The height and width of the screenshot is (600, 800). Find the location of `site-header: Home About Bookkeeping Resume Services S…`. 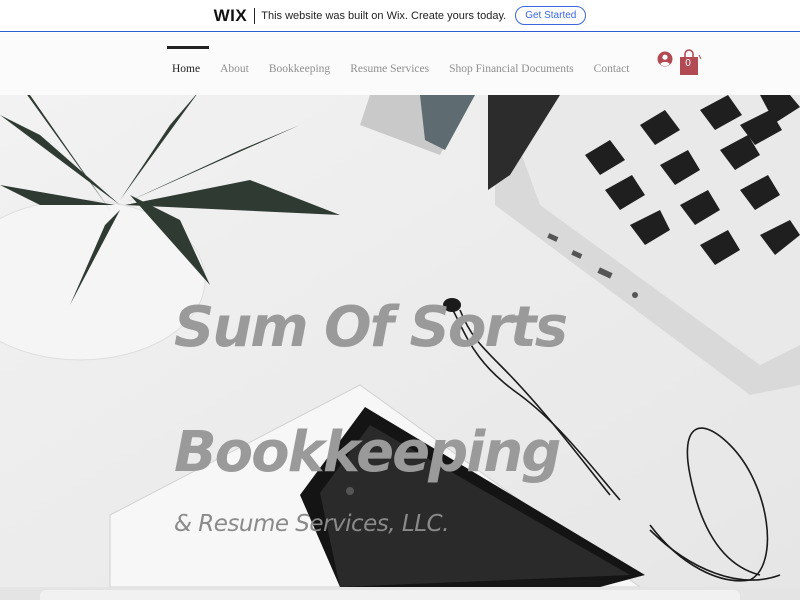

site-header: Home About Bookkeeping Resume Services S… is located at coordinates (400, 64).